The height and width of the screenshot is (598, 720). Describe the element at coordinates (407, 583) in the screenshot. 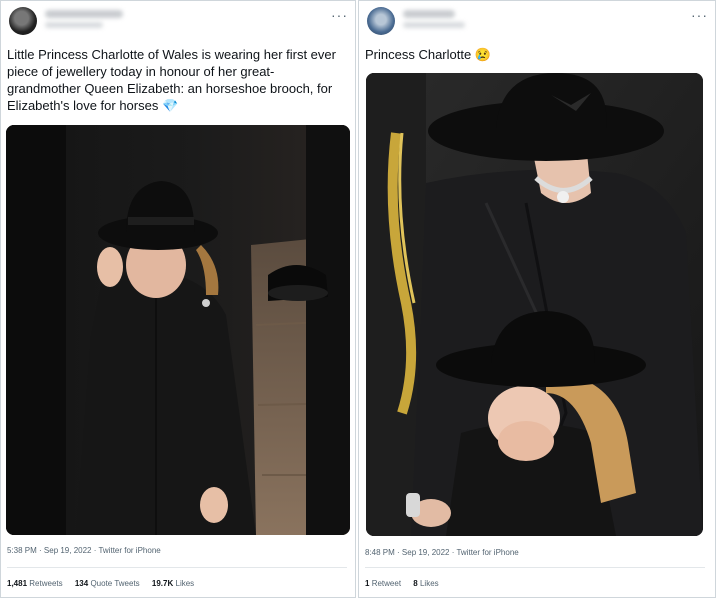

I see `tweet-stats: 1 Retweet 8 Likes` at that location.